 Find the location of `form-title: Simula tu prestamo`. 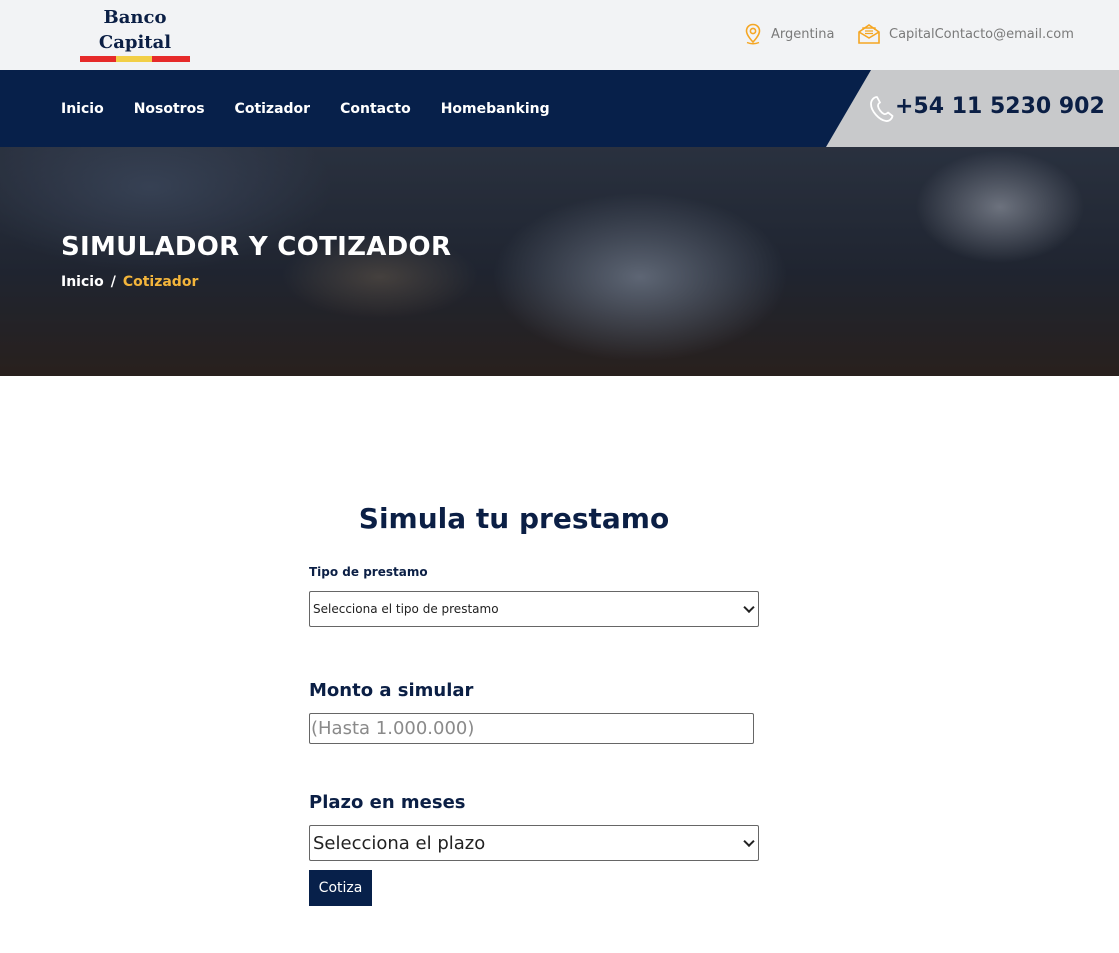

form-title: Simula tu prestamo is located at coordinates (514, 518).